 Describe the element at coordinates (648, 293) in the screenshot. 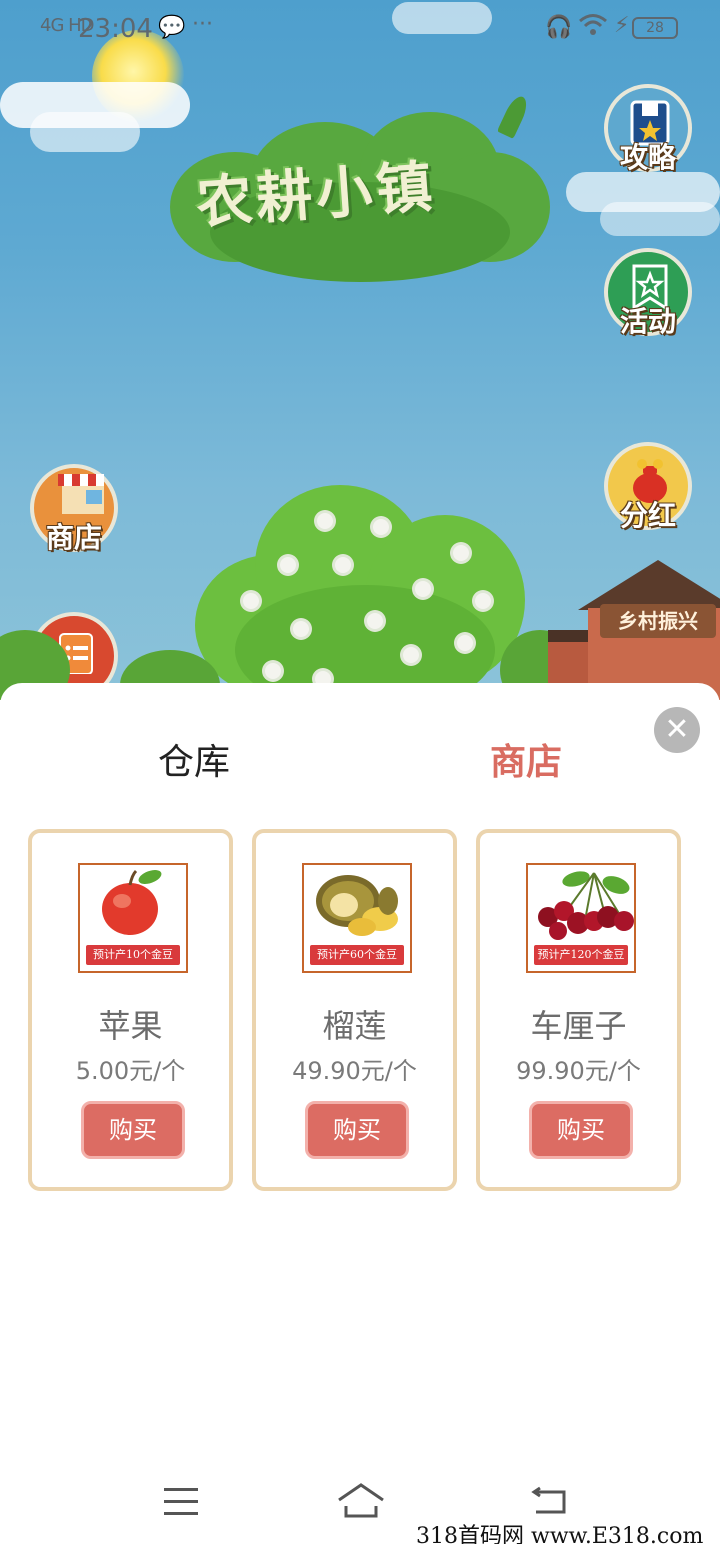

I see `activity-button: 活动` at that location.